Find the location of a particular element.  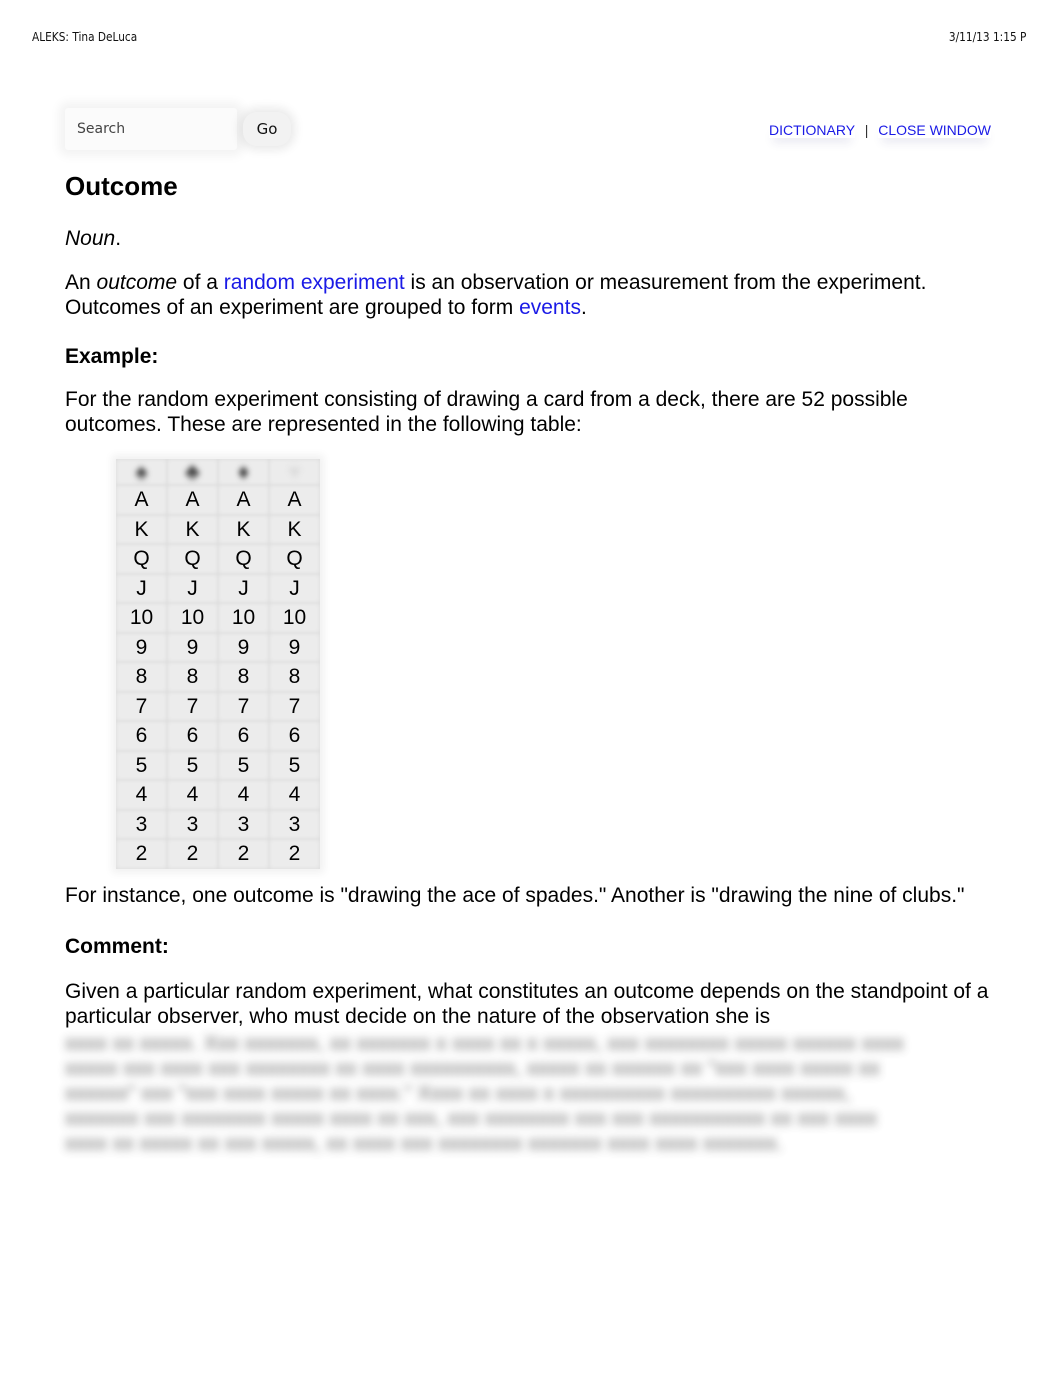

rank-row: 3333 is located at coordinates (218, 825).